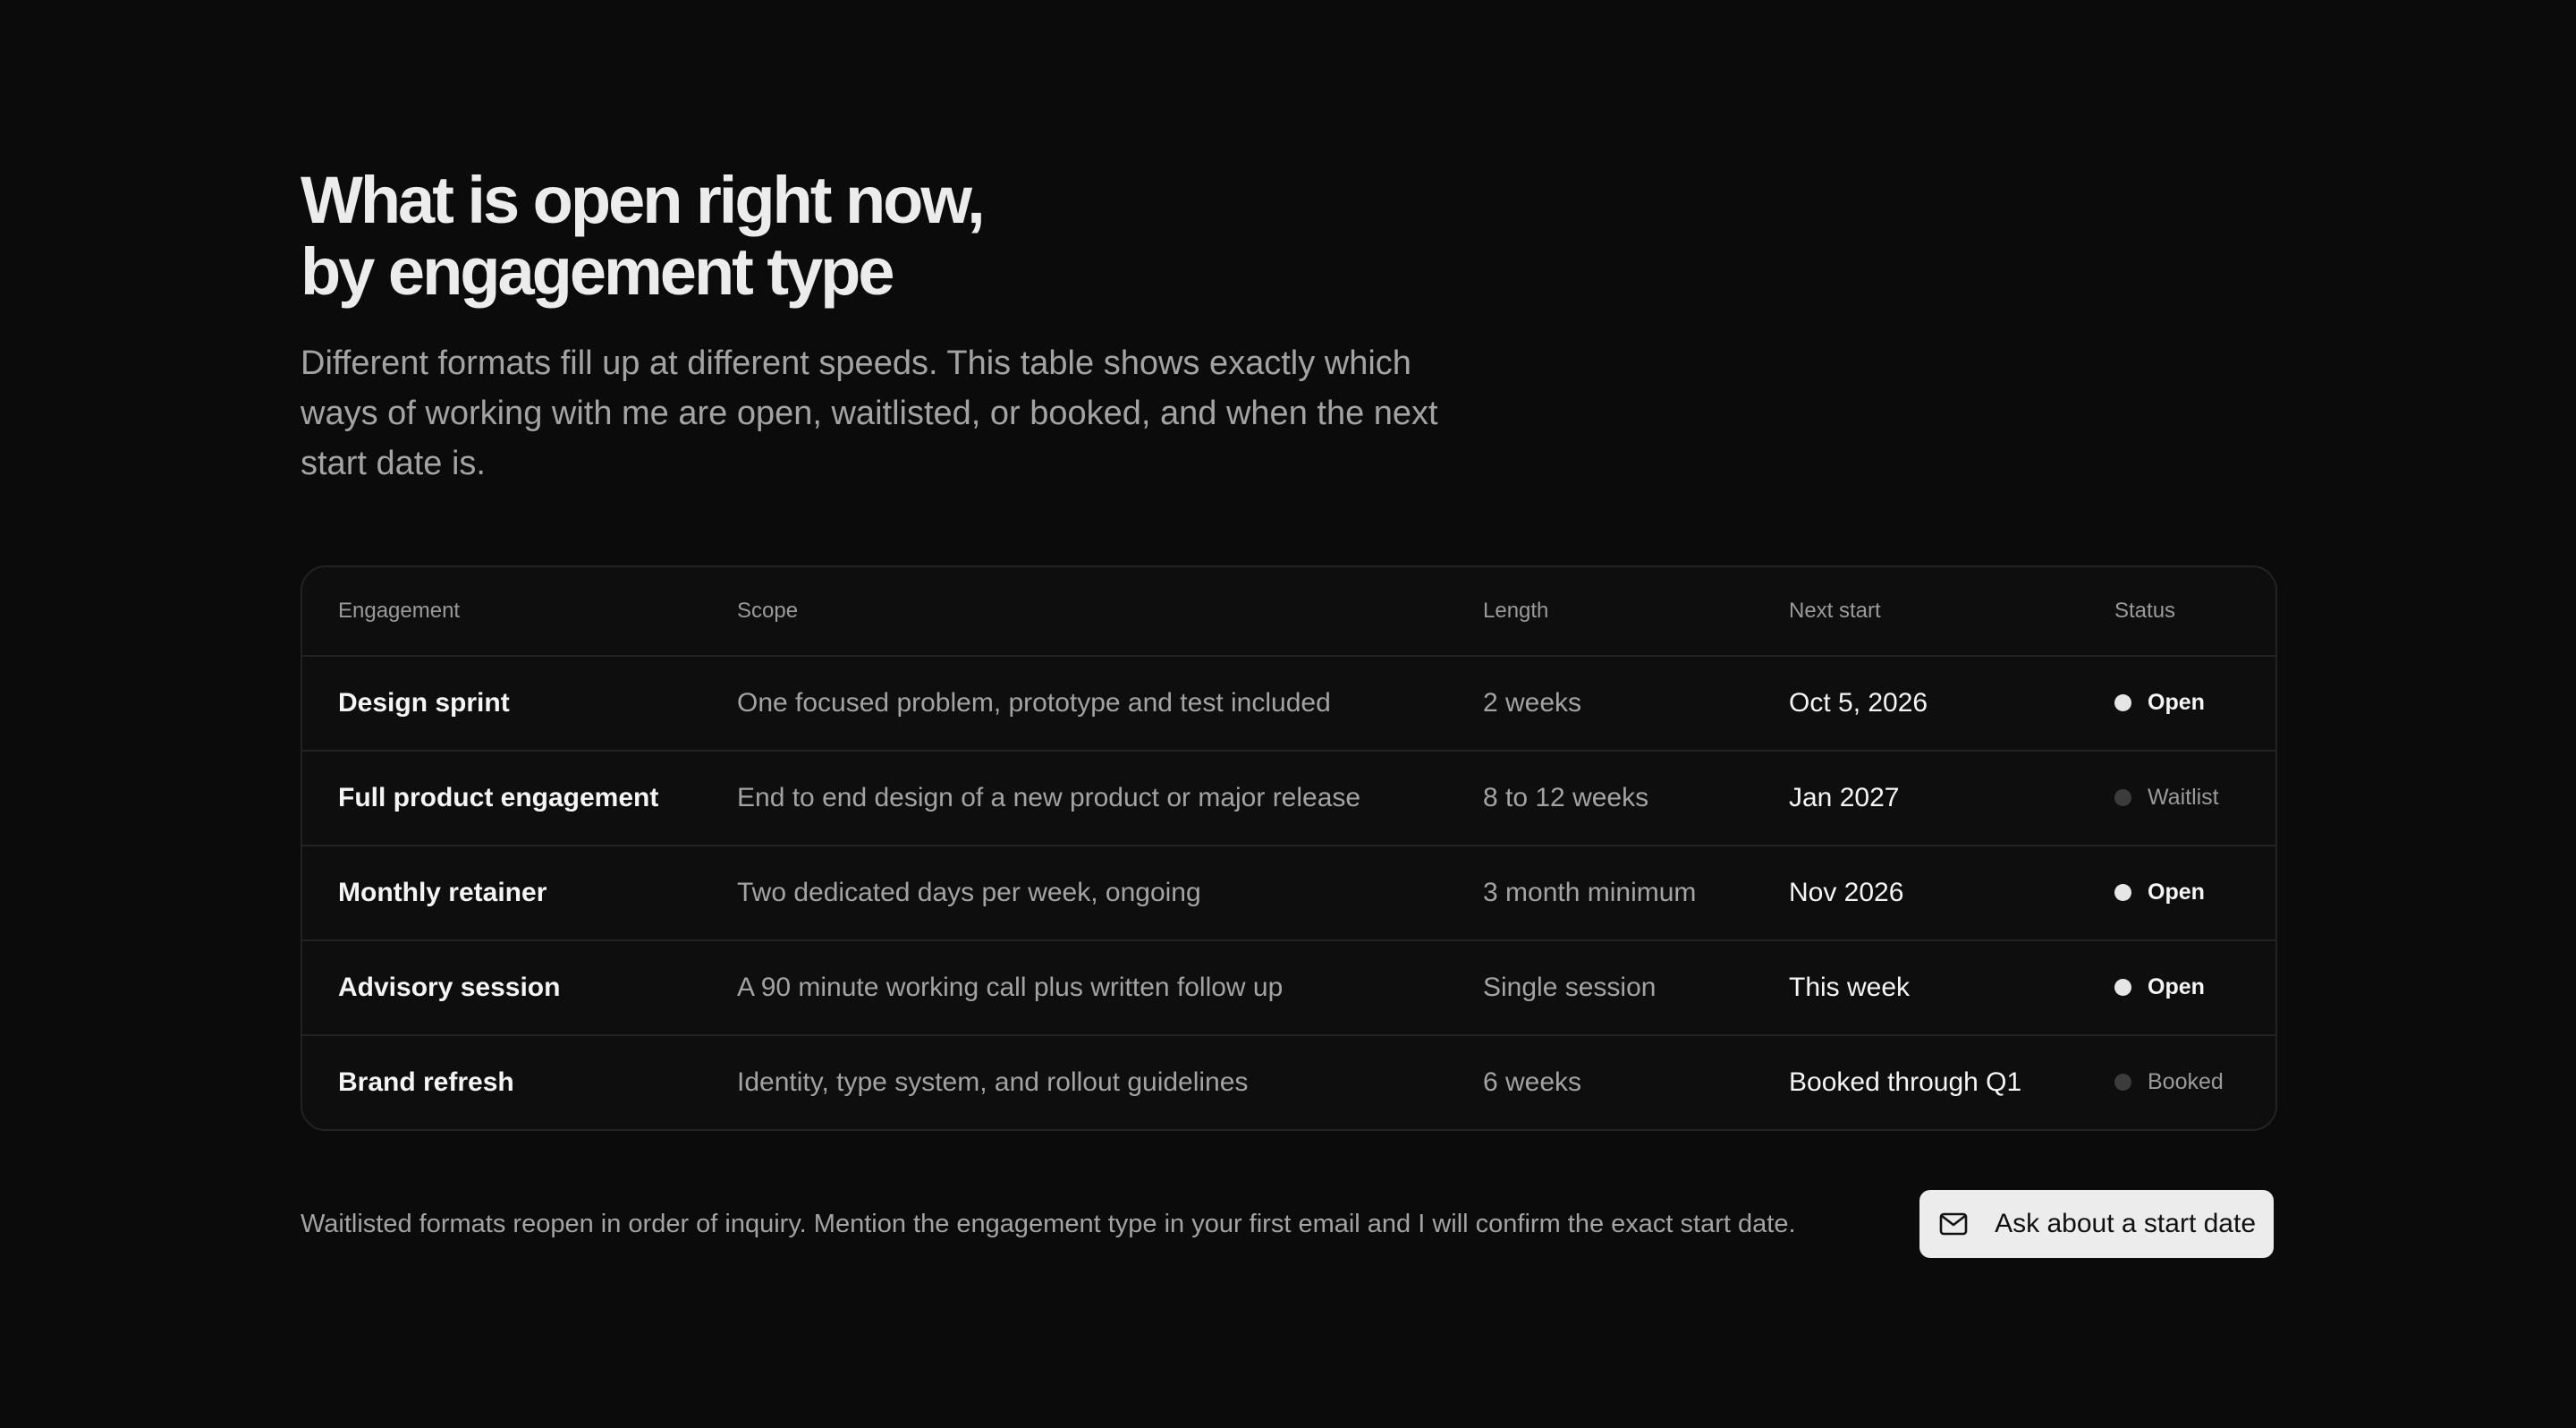  Describe the element at coordinates (1600, 988) in the screenshot. I see `length-cell: Single session` at that location.